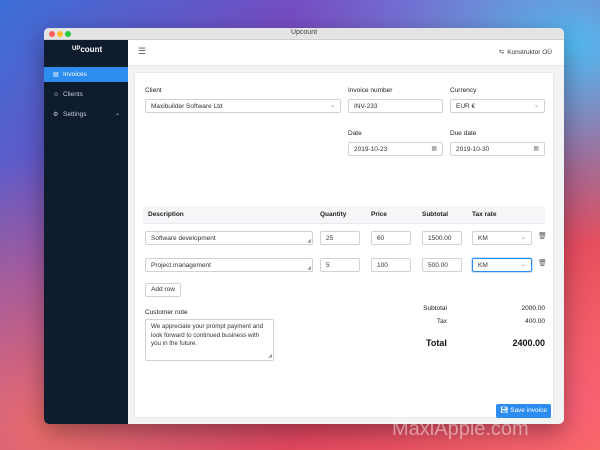 Image resolution: width=600 pixels, height=450 pixels. Describe the element at coordinates (181, 265) in the screenshot. I see `row-description-value: Project management` at that location.